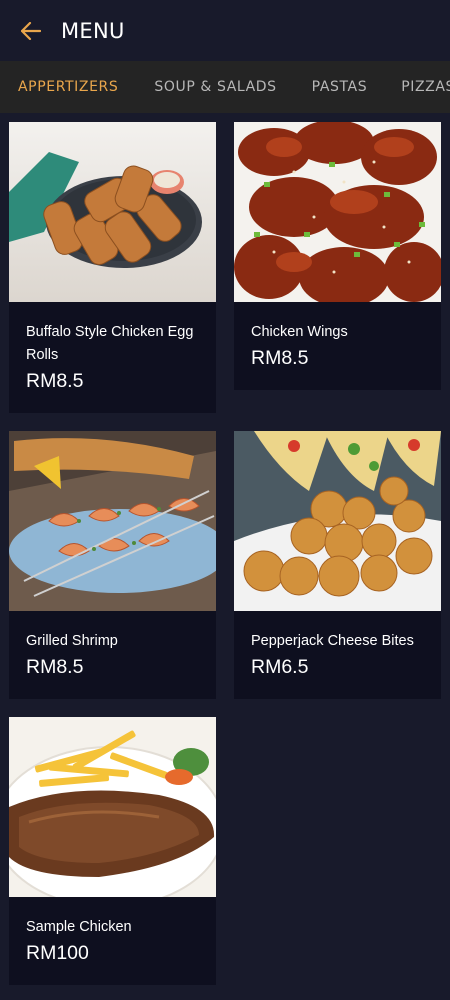 The height and width of the screenshot is (1000, 450). I want to click on menu-item-price: RM100, so click(57, 953).